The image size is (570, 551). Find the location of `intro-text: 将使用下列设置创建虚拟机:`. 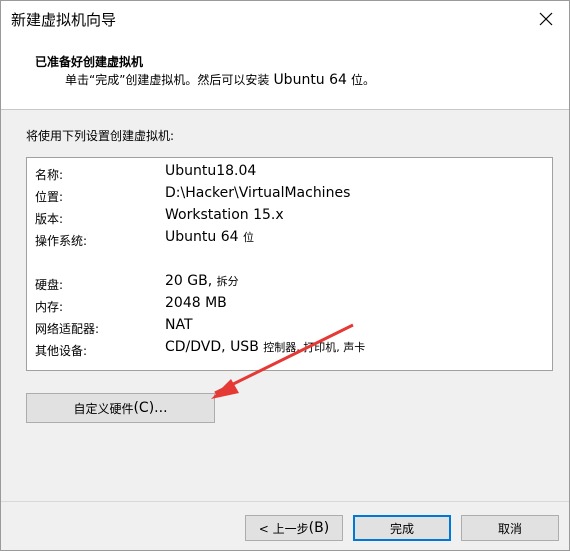

intro-text: 将使用下列设置创建虚拟机: is located at coordinates (100, 136).